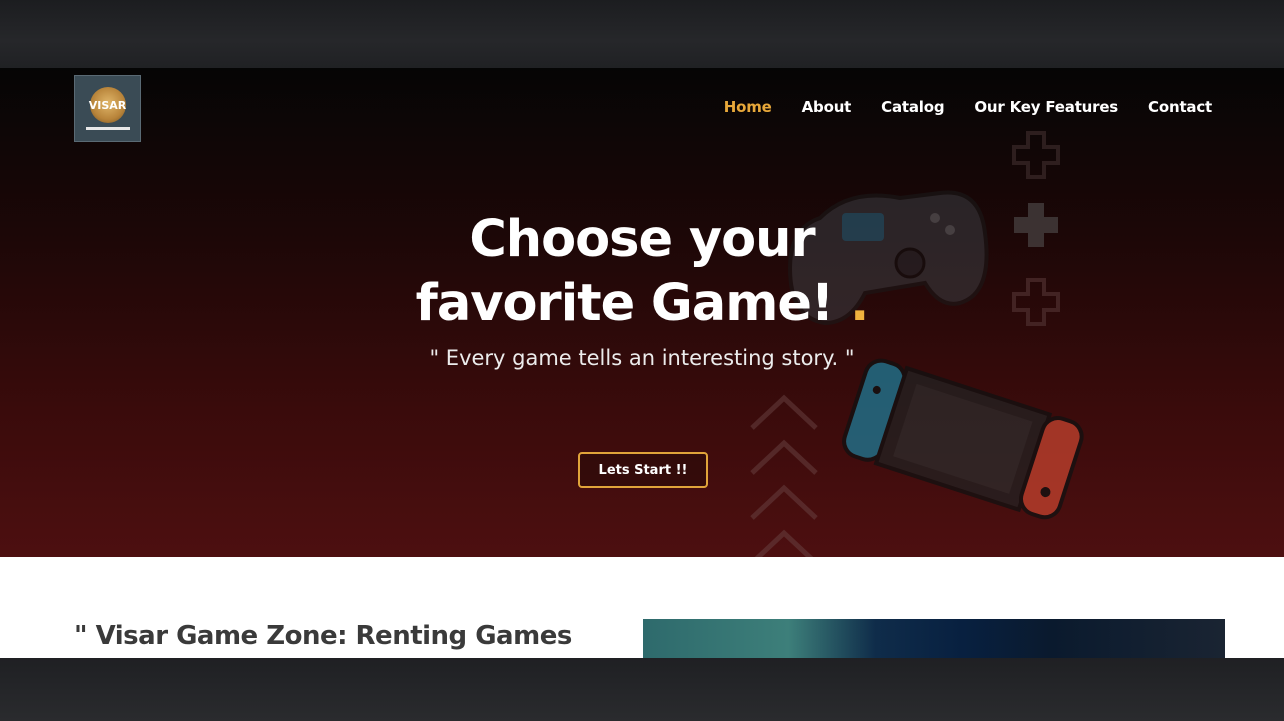 This screenshot has height=721, width=1284. What do you see at coordinates (963, 439) in the screenshot?
I see `handheld-console-icon` at bounding box center [963, 439].